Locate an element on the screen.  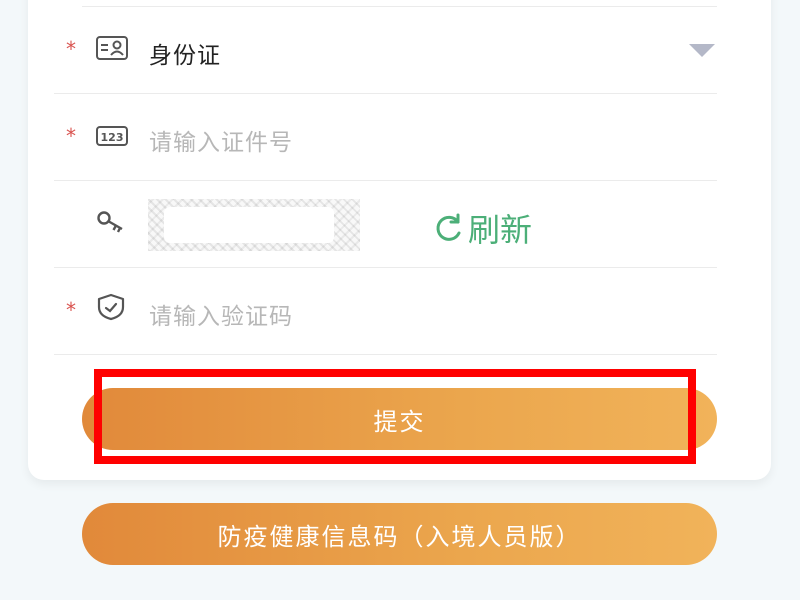
captcha-row: 刷新 is located at coordinates (385, 224).